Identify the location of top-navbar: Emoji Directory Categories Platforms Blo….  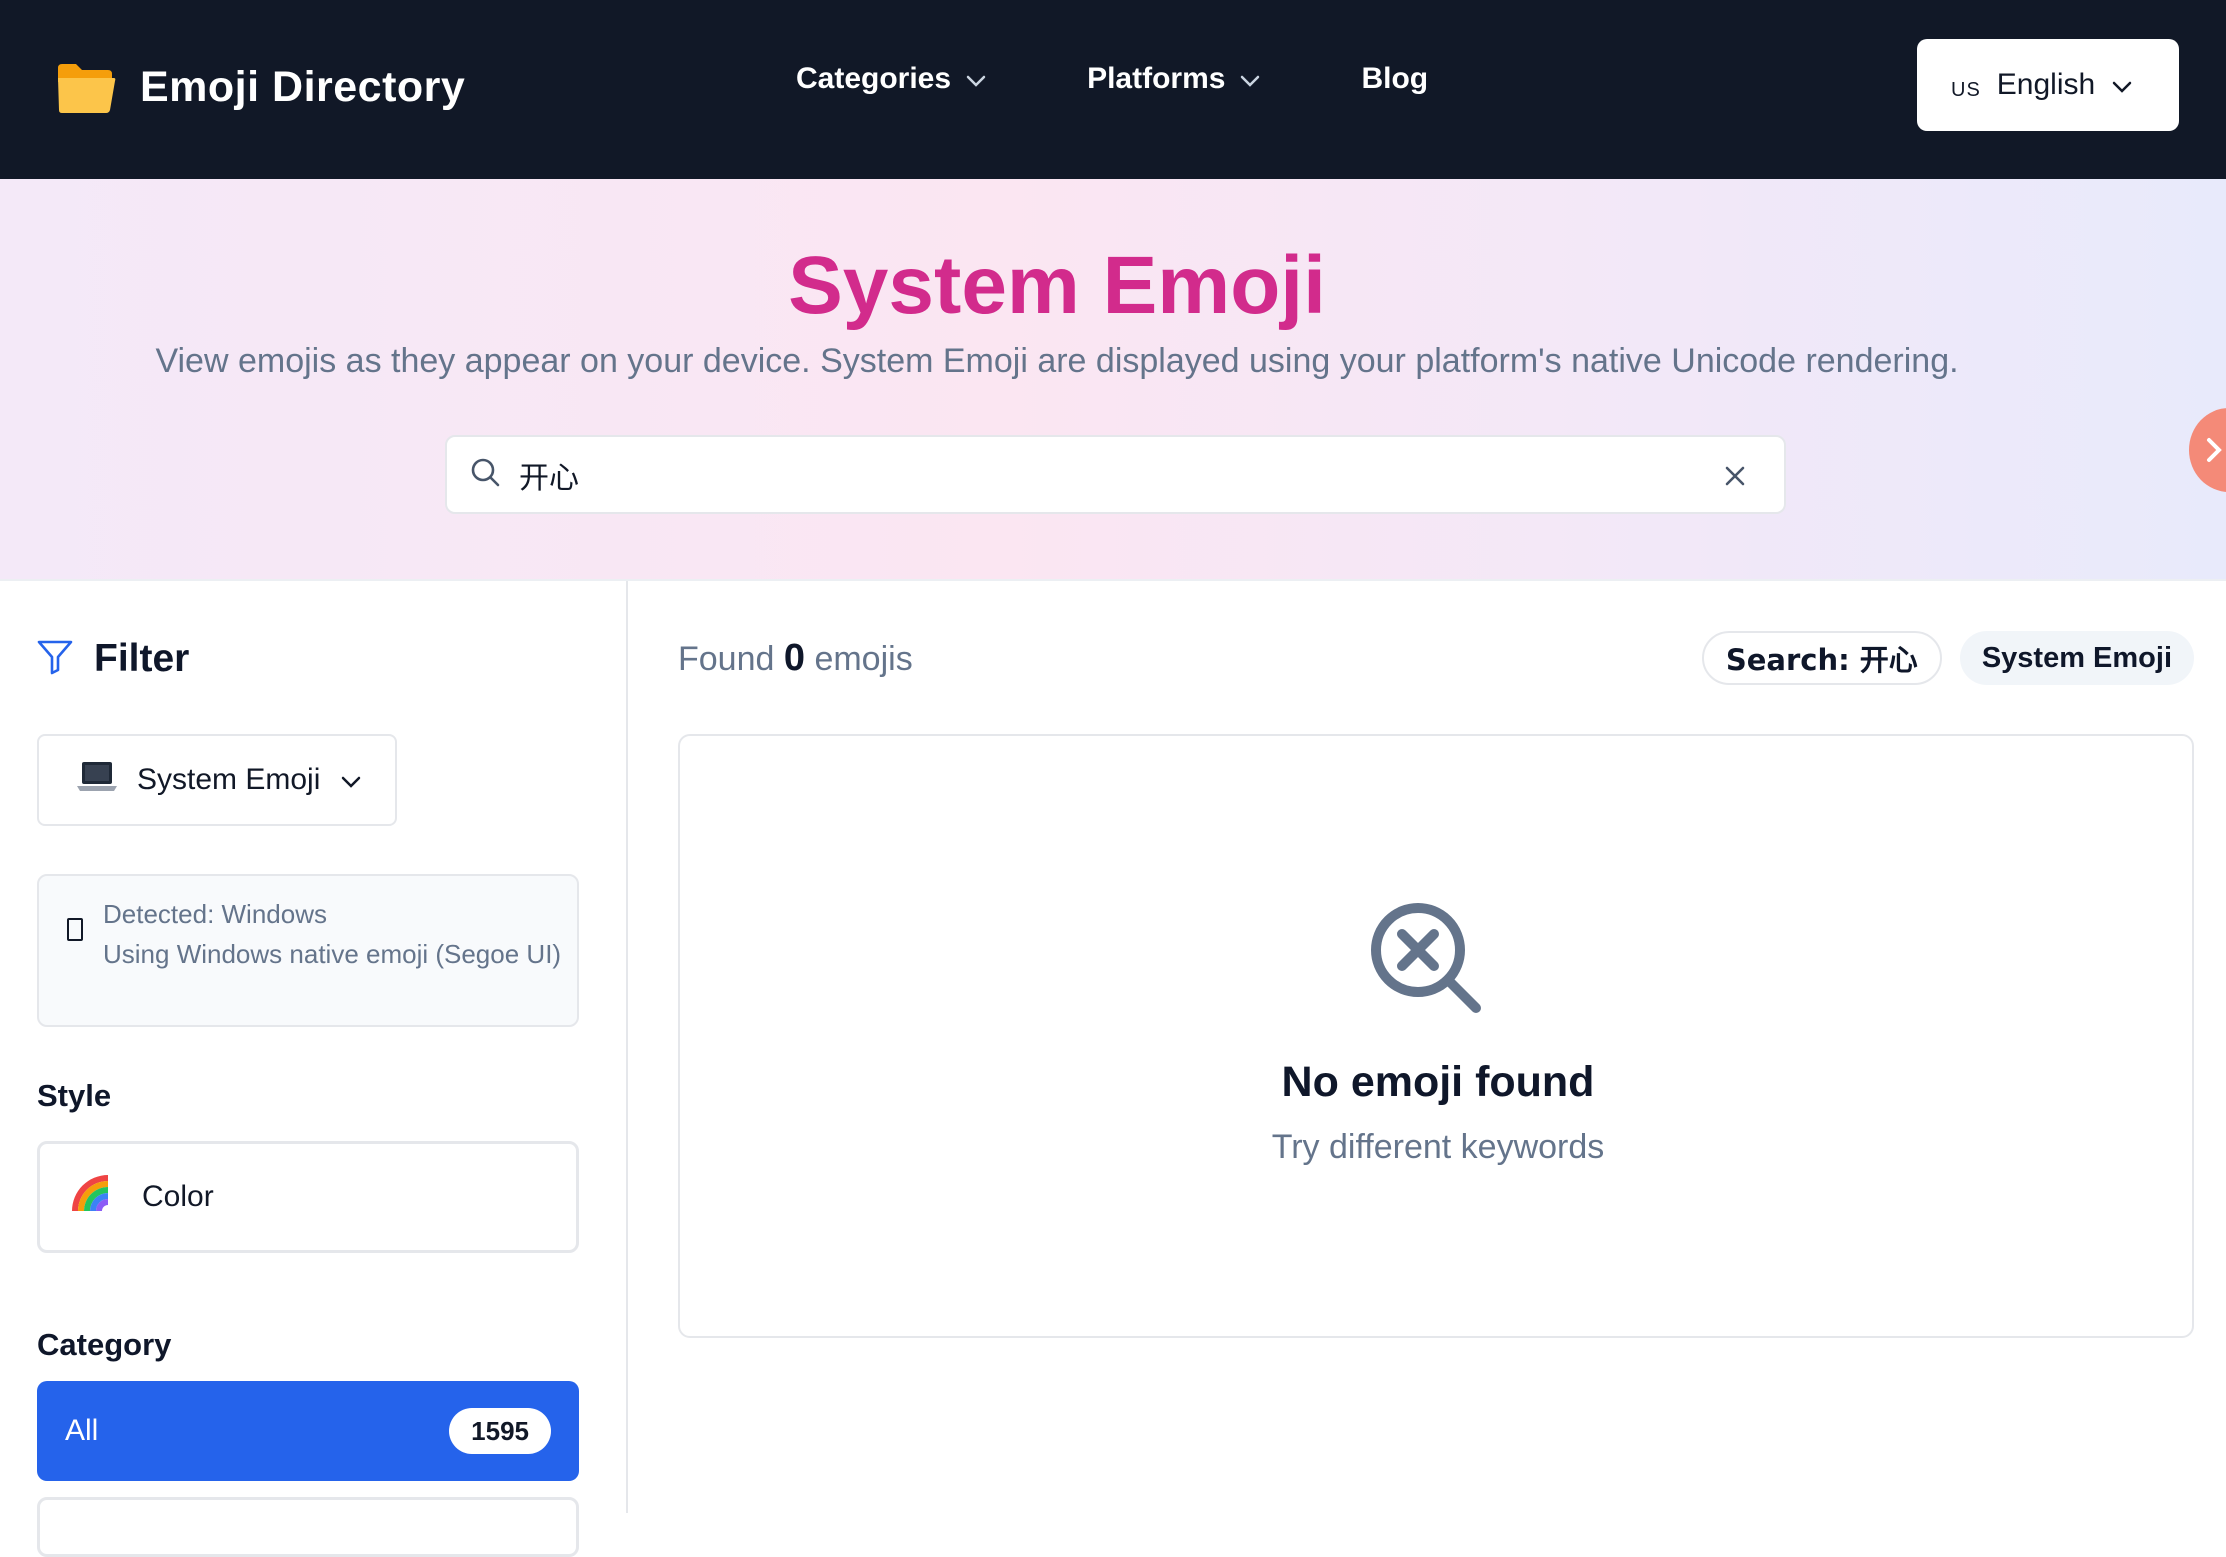
(1113, 89).